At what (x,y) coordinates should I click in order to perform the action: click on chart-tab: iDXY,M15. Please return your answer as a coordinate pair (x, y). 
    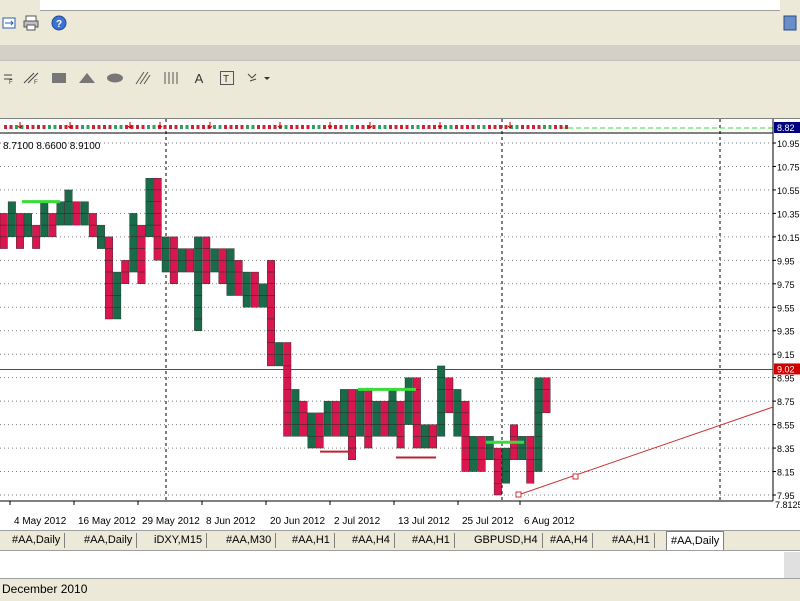
    Looking at the image, I should click on (179, 540).